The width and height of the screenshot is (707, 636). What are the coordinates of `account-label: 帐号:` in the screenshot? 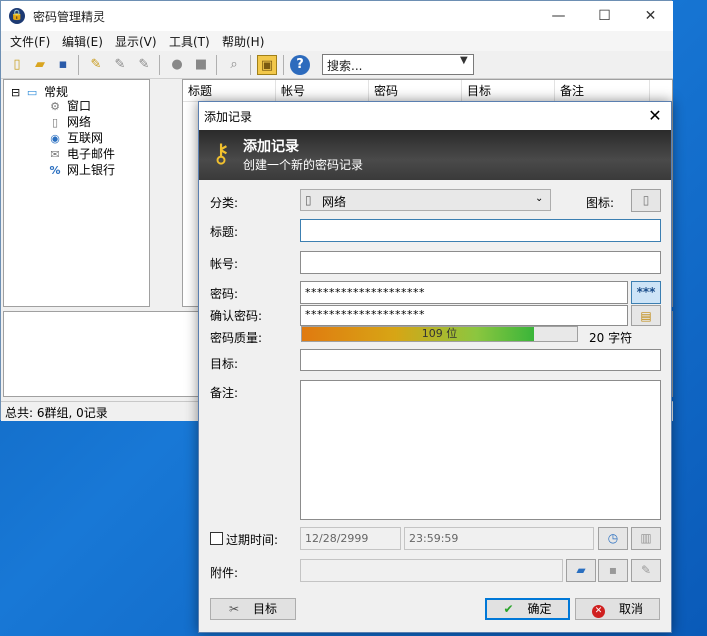 It's located at (224, 264).